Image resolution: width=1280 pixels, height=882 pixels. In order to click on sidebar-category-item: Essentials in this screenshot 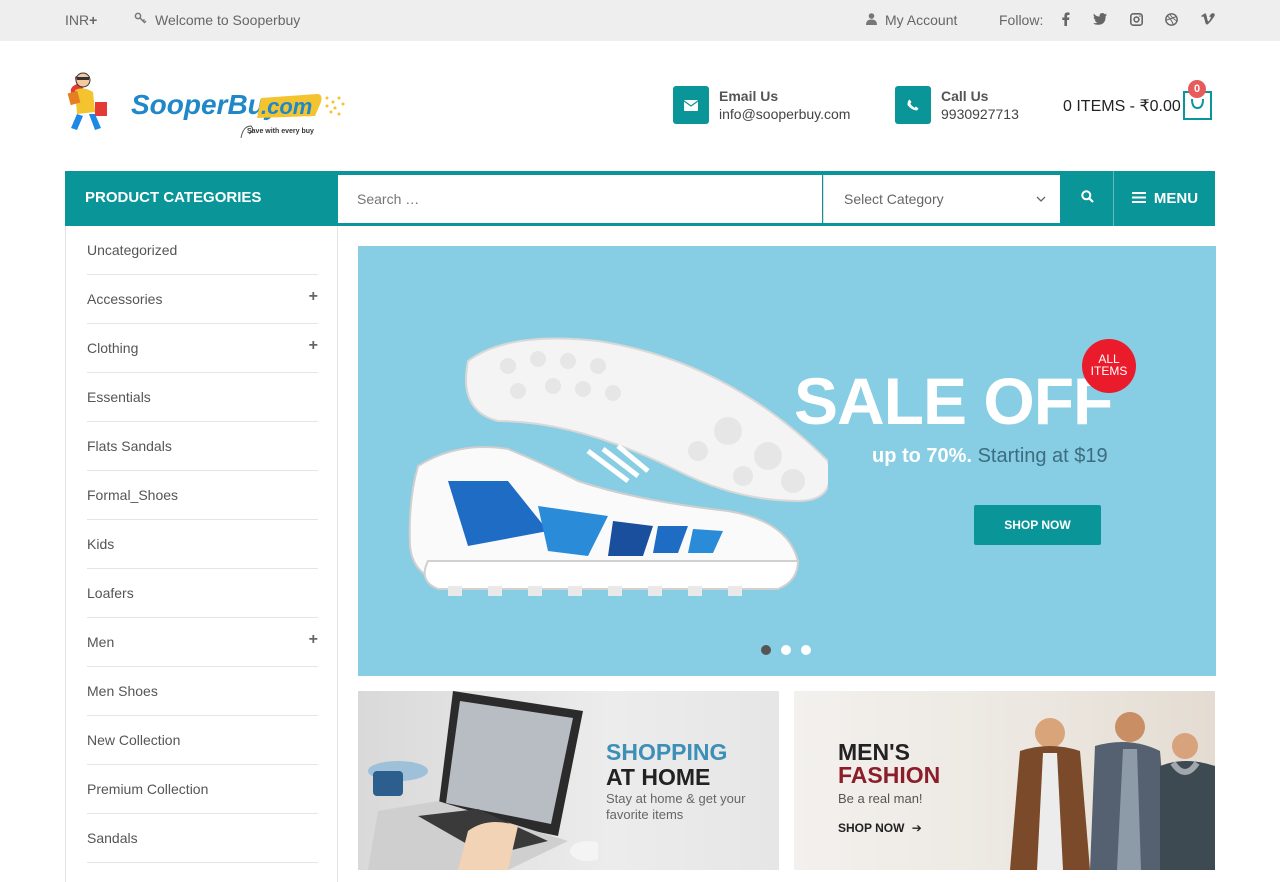, I will do `click(202, 397)`.